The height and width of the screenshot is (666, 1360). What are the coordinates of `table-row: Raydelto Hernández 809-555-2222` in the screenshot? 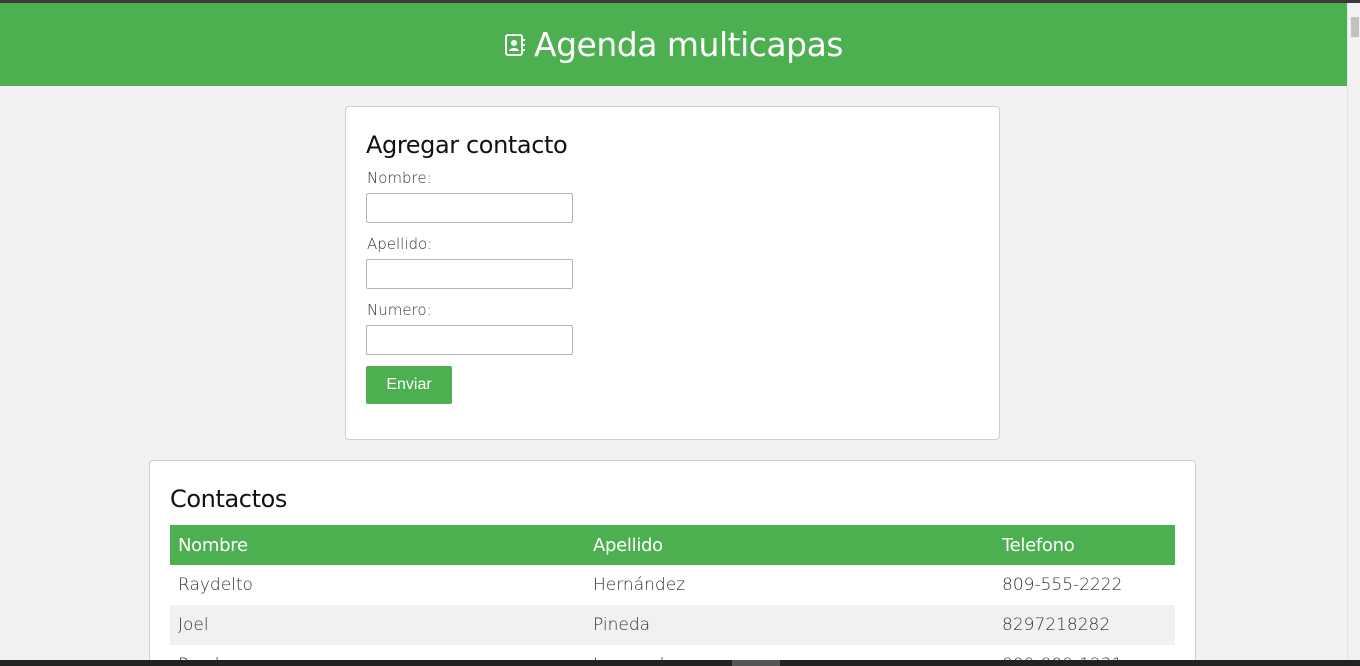 It's located at (672, 585).